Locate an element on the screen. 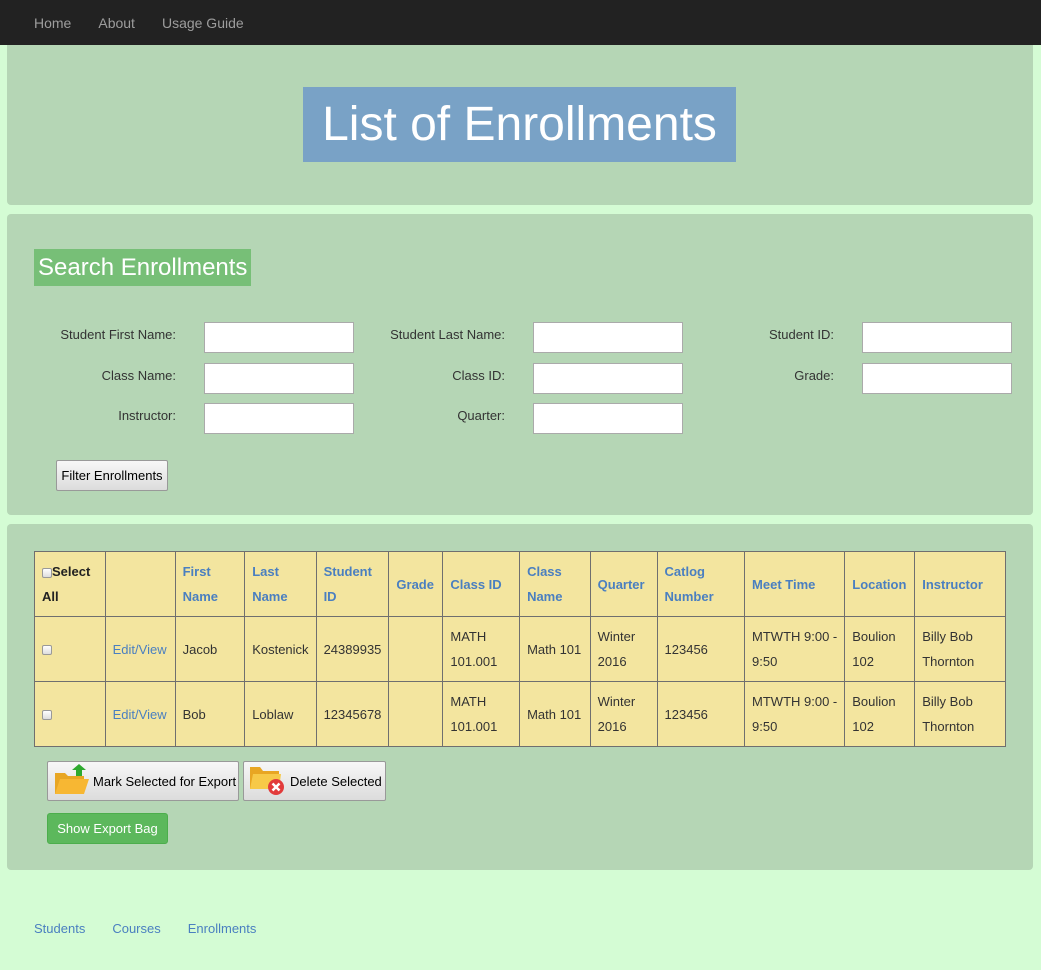 The width and height of the screenshot is (1041, 970). grade-input is located at coordinates (937, 378).